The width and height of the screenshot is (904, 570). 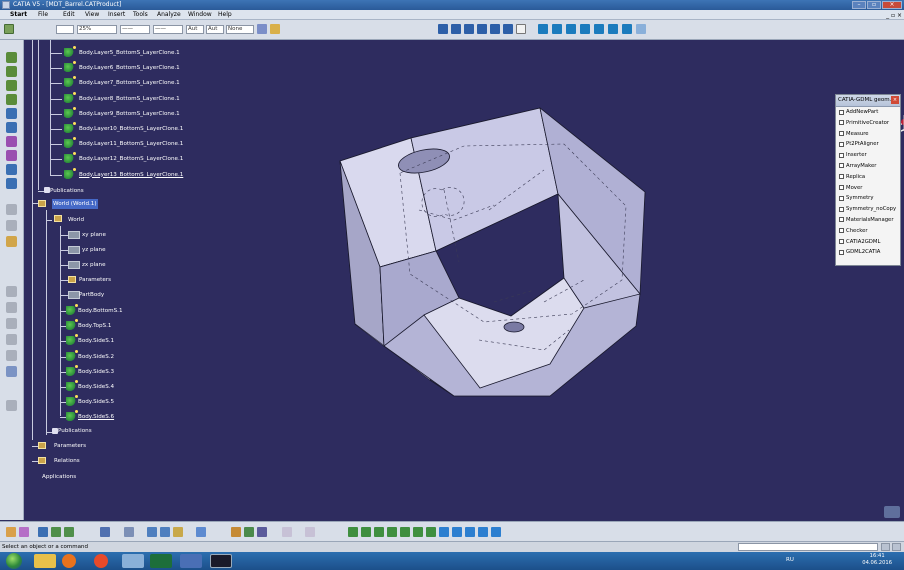 I want to click on perspective-icon, so click(x=641, y=29).